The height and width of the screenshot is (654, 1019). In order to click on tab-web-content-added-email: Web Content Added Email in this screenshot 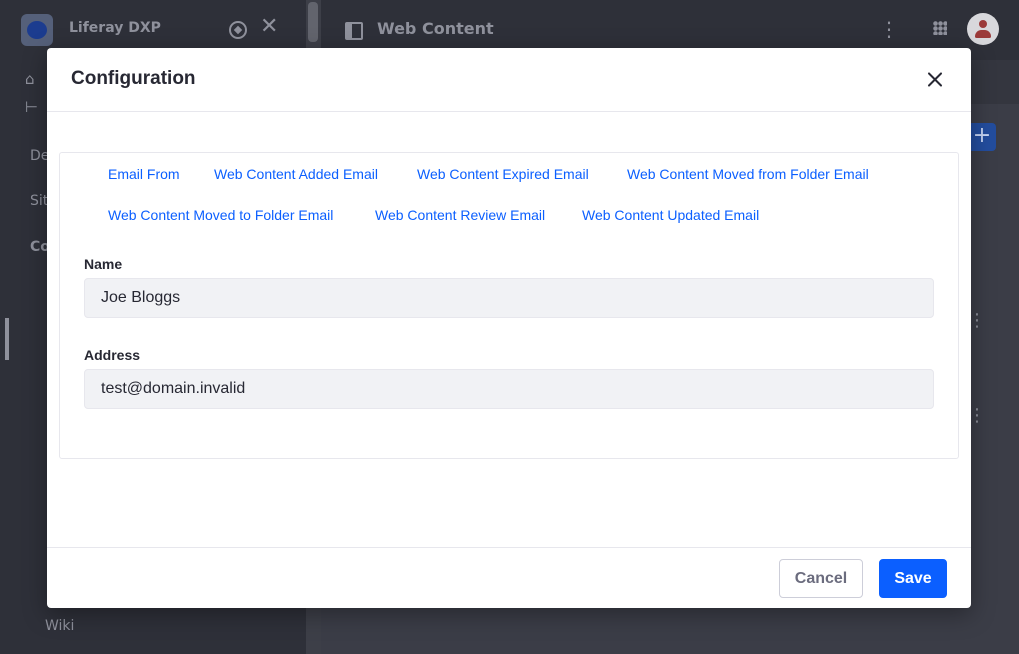, I will do `click(296, 174)`.